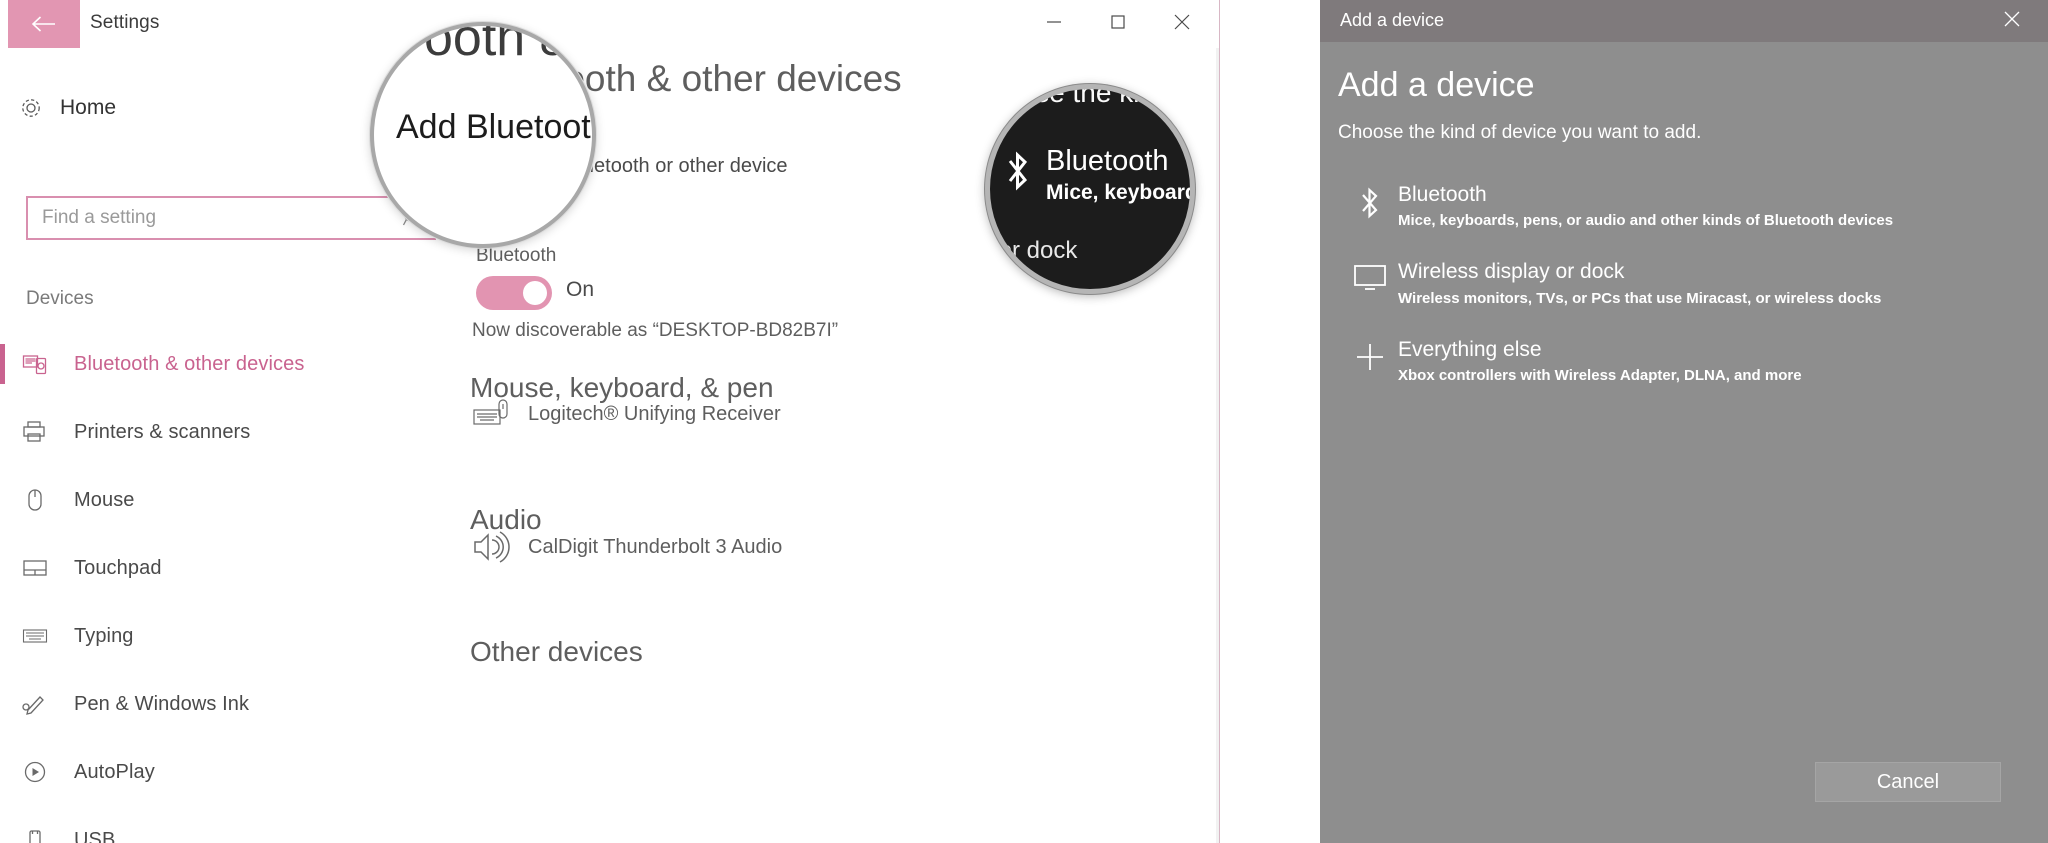  What do you see at coordinates (48, 835) in the screenshot?
I see `usb-icon` at bounding box center [48, 835].